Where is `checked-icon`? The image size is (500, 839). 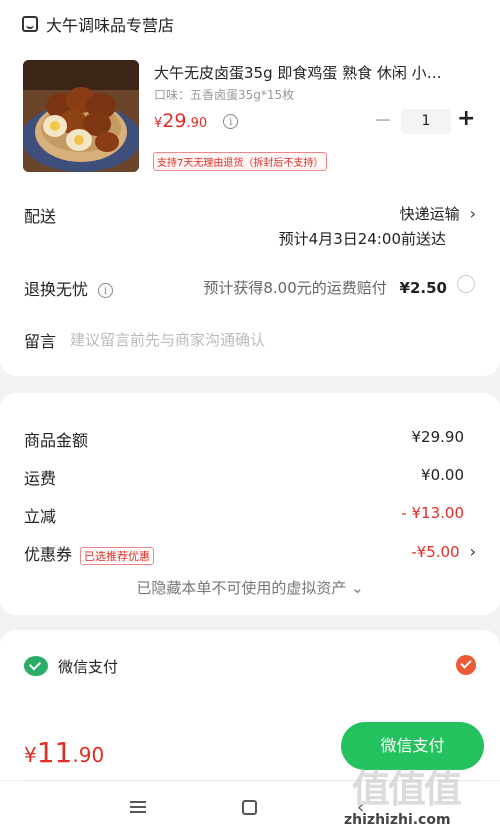
checked-icon is located at coordinates (466, 665).